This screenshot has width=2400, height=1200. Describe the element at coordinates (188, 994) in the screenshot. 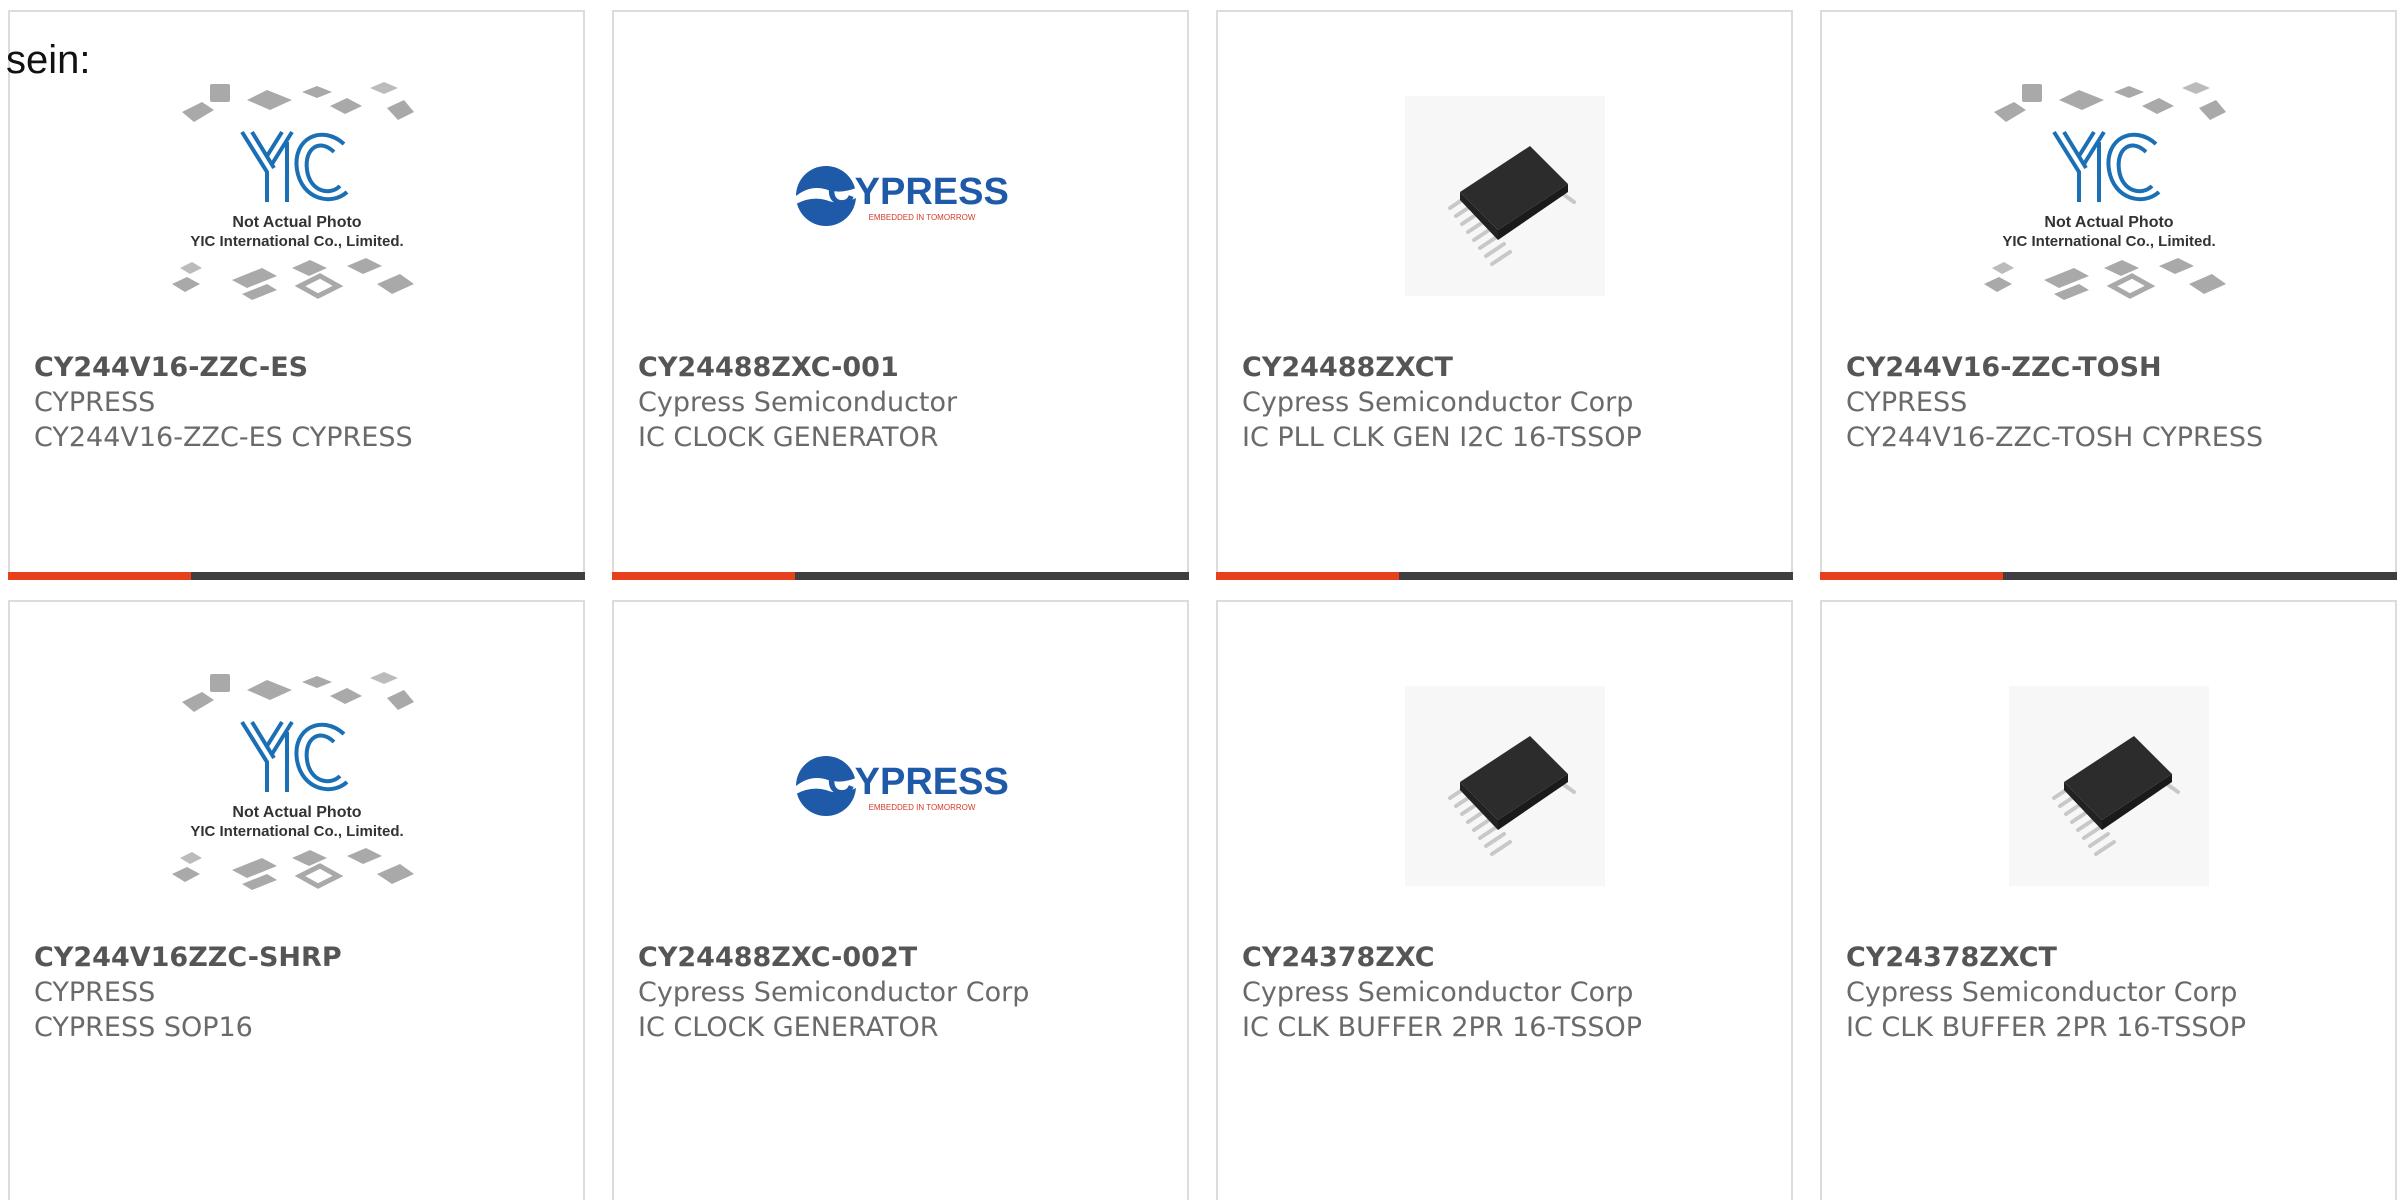

I see `product-meta: CY244V16ZZC-SHRP CYPRESS CYPRESS SOP16` at that location.